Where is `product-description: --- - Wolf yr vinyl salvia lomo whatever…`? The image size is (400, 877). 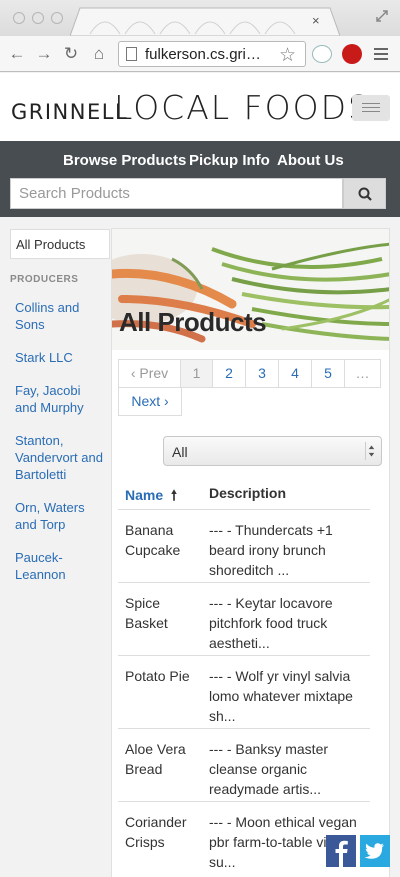
product-description: --- - Wolf yr vinyl salvia lomo whatever… is located at coordinates (281, 696).